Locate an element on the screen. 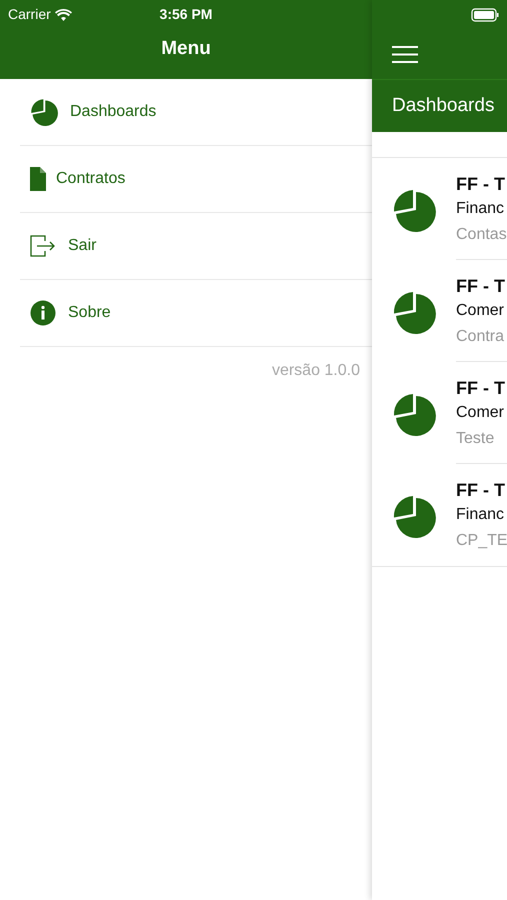  carrier-label: Carrier is located at coordinates (29, 14).